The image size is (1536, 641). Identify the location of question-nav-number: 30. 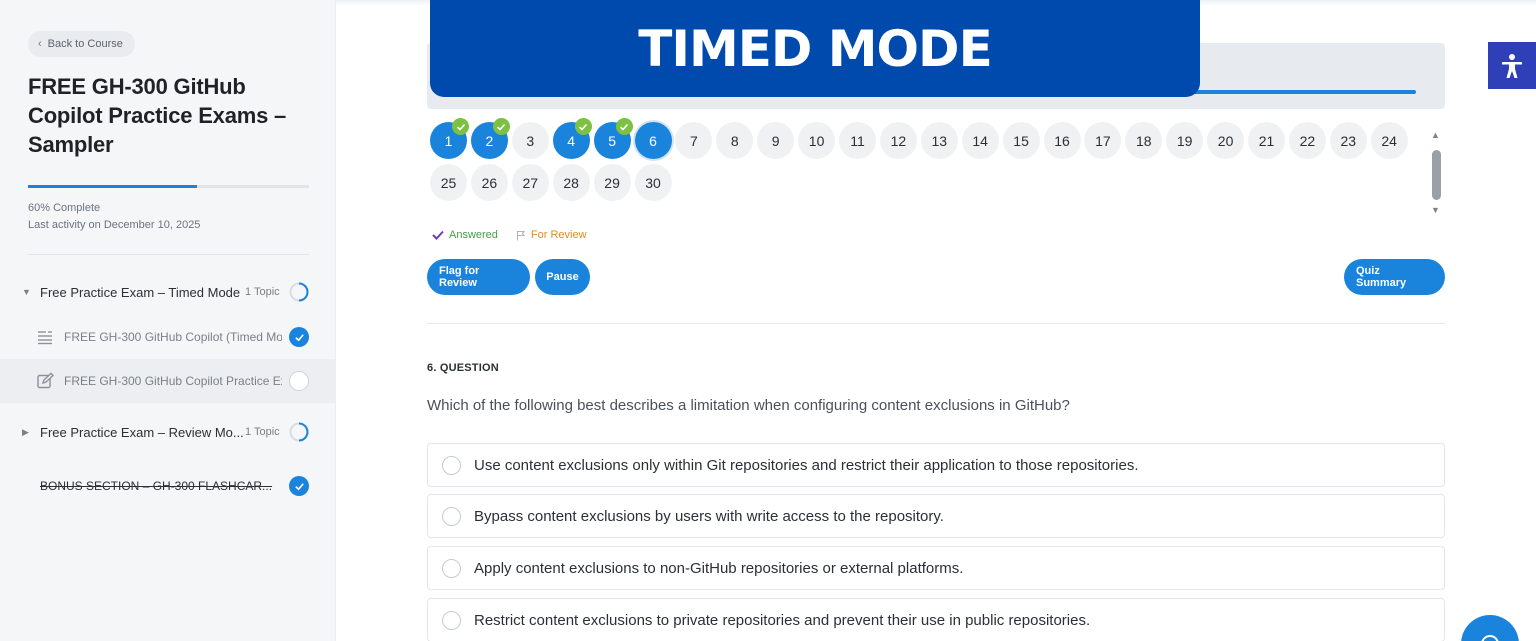
(653, 182).